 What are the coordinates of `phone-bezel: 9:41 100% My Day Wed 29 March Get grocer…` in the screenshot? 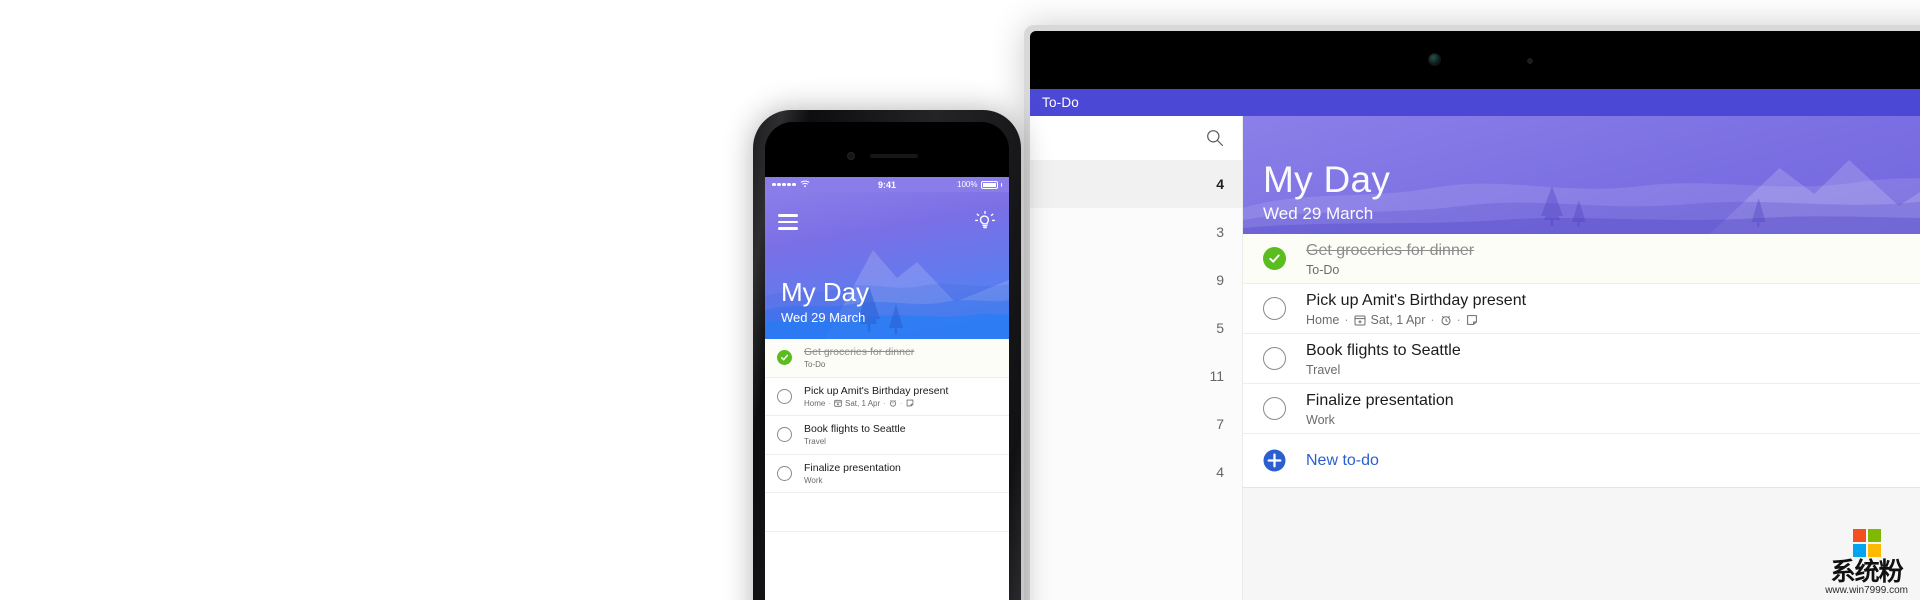 It's located at (887, 361).